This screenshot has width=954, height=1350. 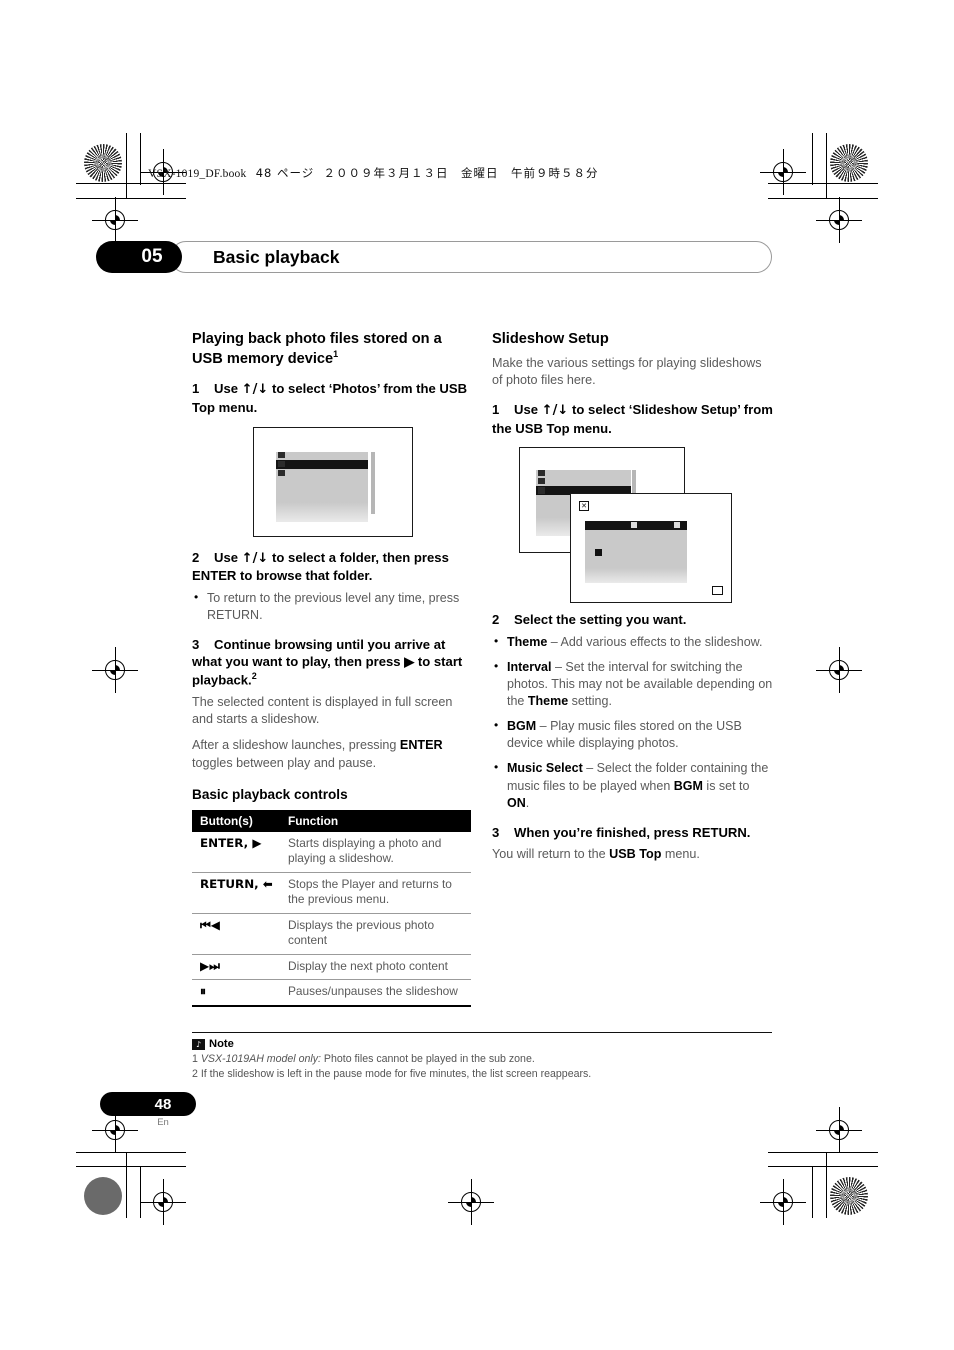 What do you see at coordinates (373, 483) in the screenshot?
I see `list-scrollbar` at bounding box center [373, 483].